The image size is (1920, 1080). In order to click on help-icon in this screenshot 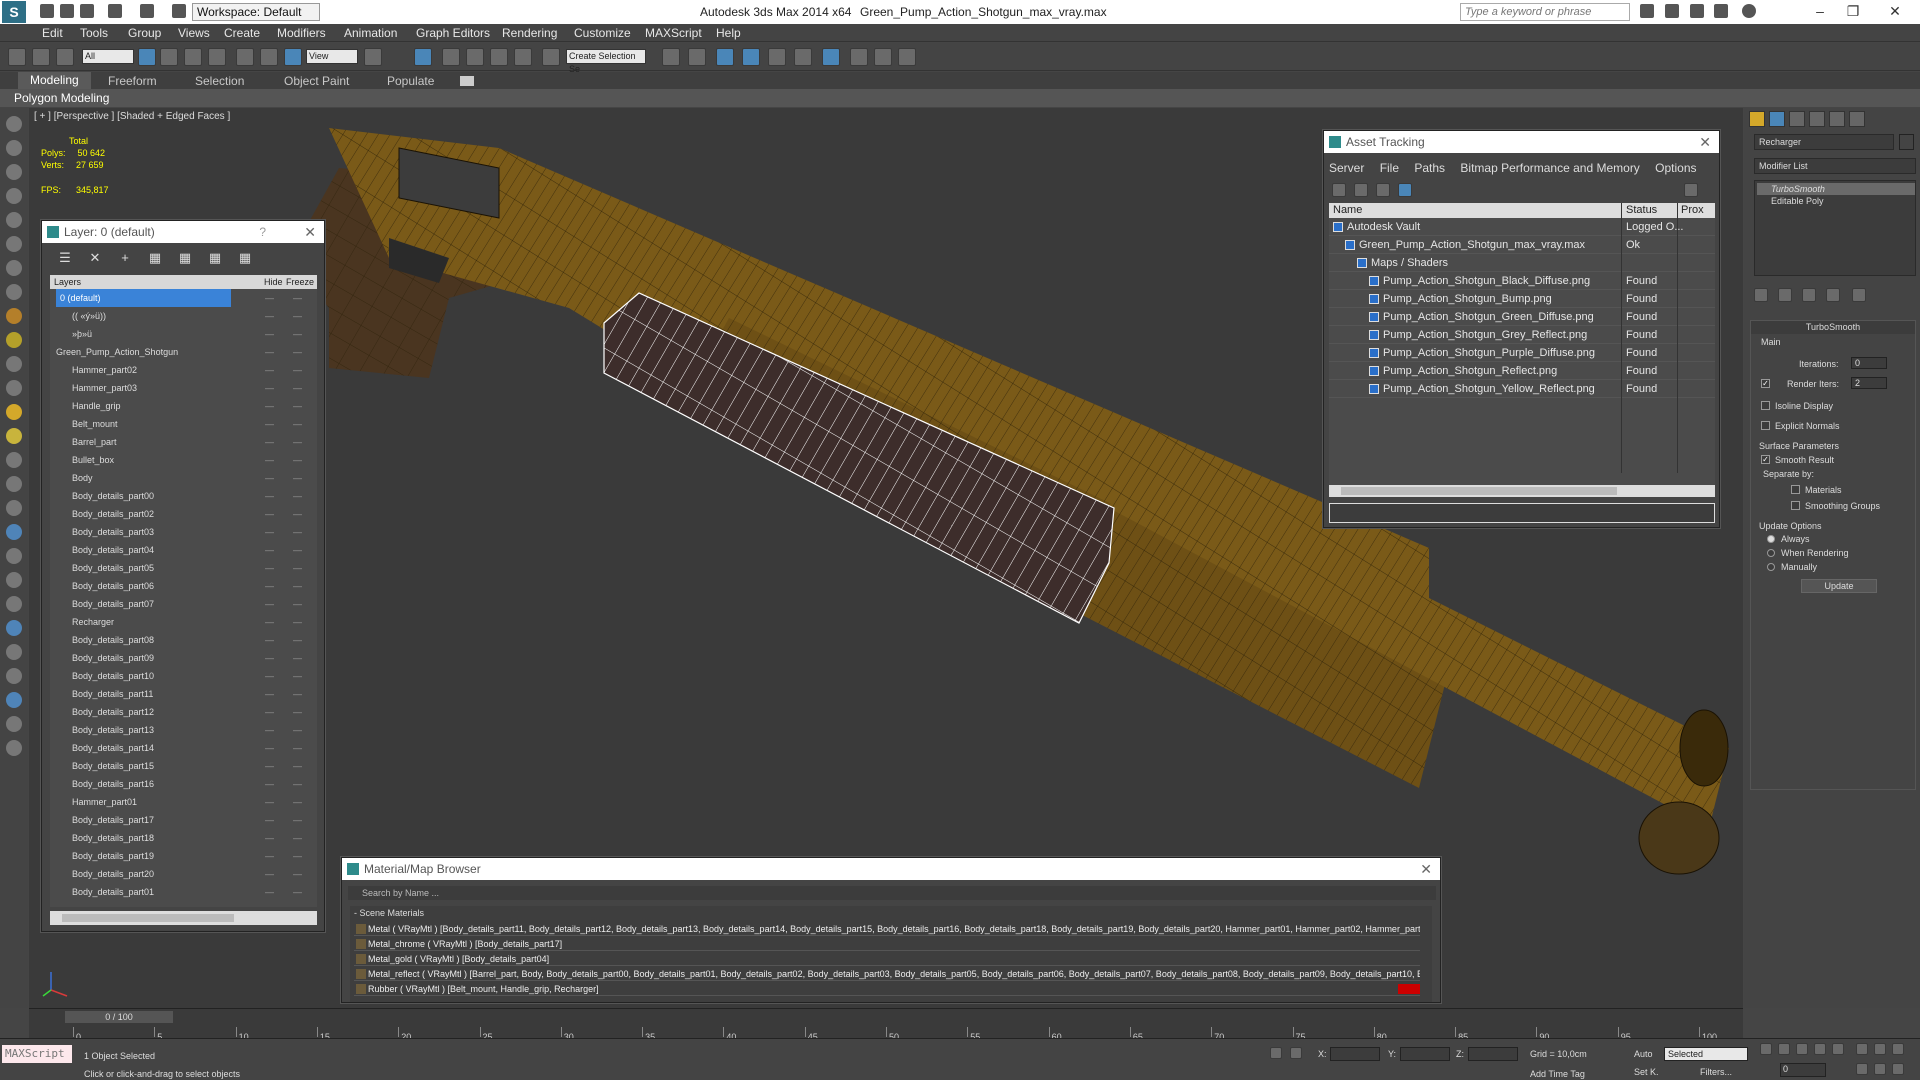, I will do `click(1749, 11)`.